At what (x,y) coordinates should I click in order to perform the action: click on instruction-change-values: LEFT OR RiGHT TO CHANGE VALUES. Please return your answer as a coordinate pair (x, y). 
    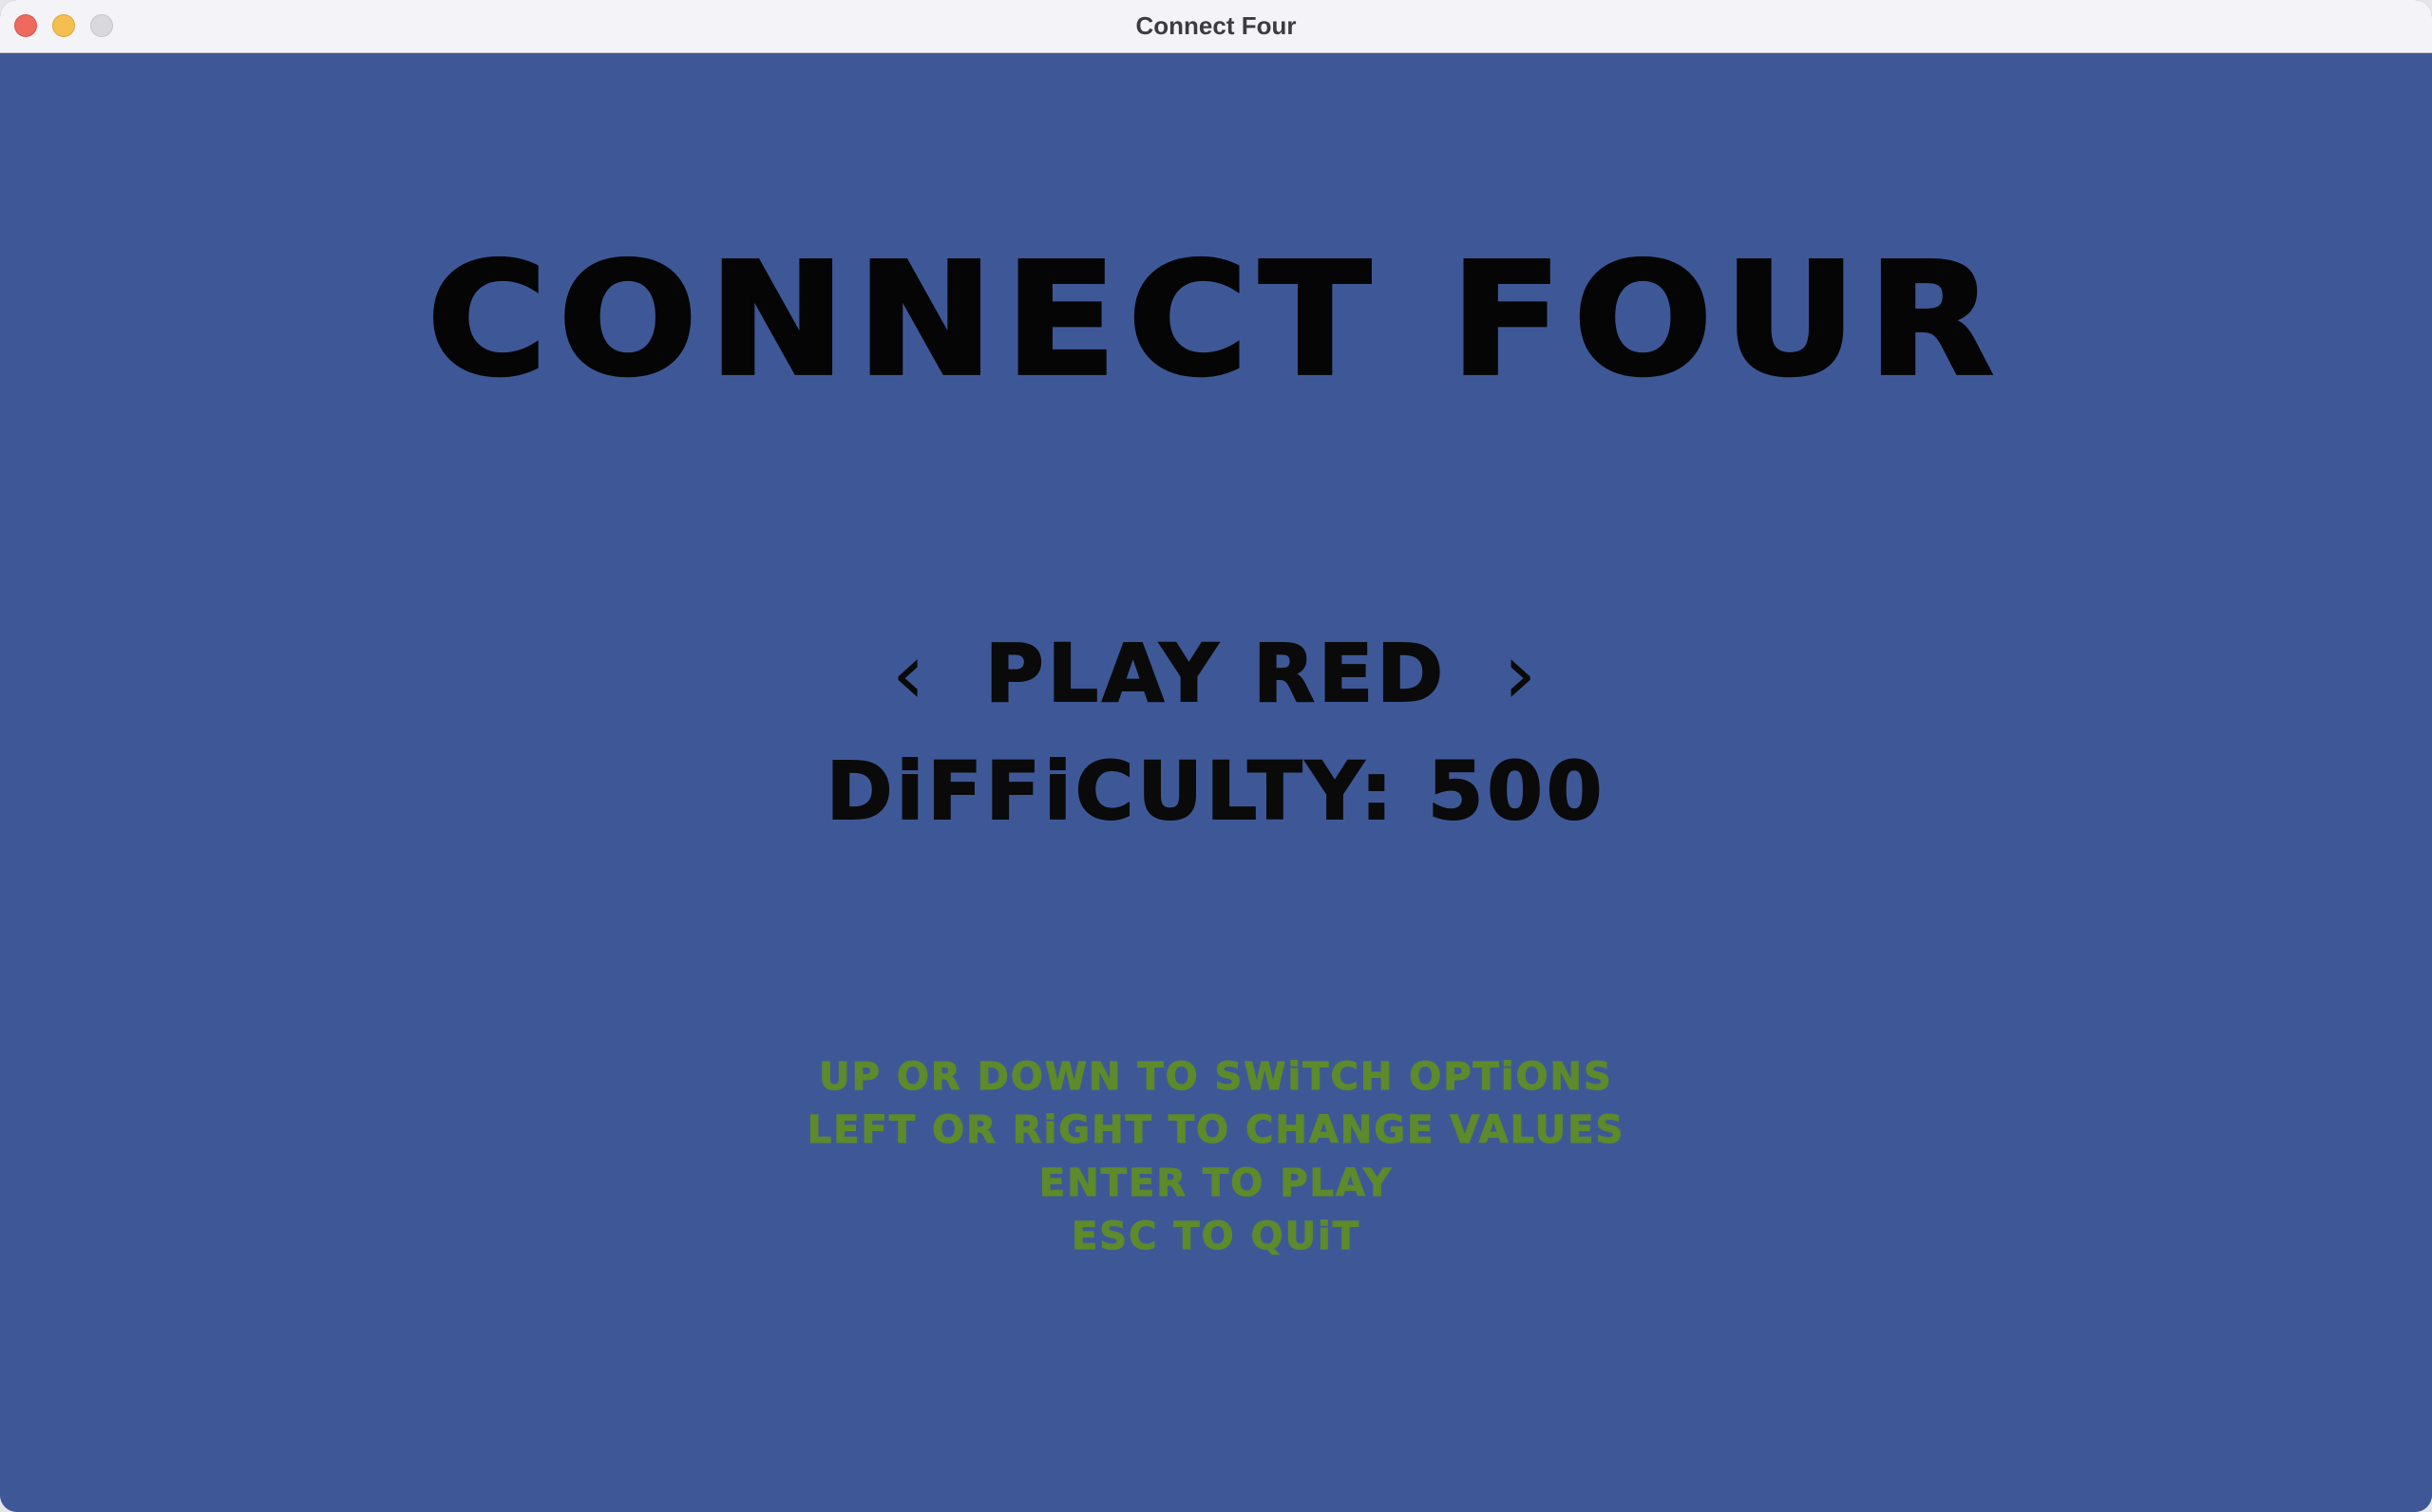
    Looking at the image, I should click on (1216, 1131).